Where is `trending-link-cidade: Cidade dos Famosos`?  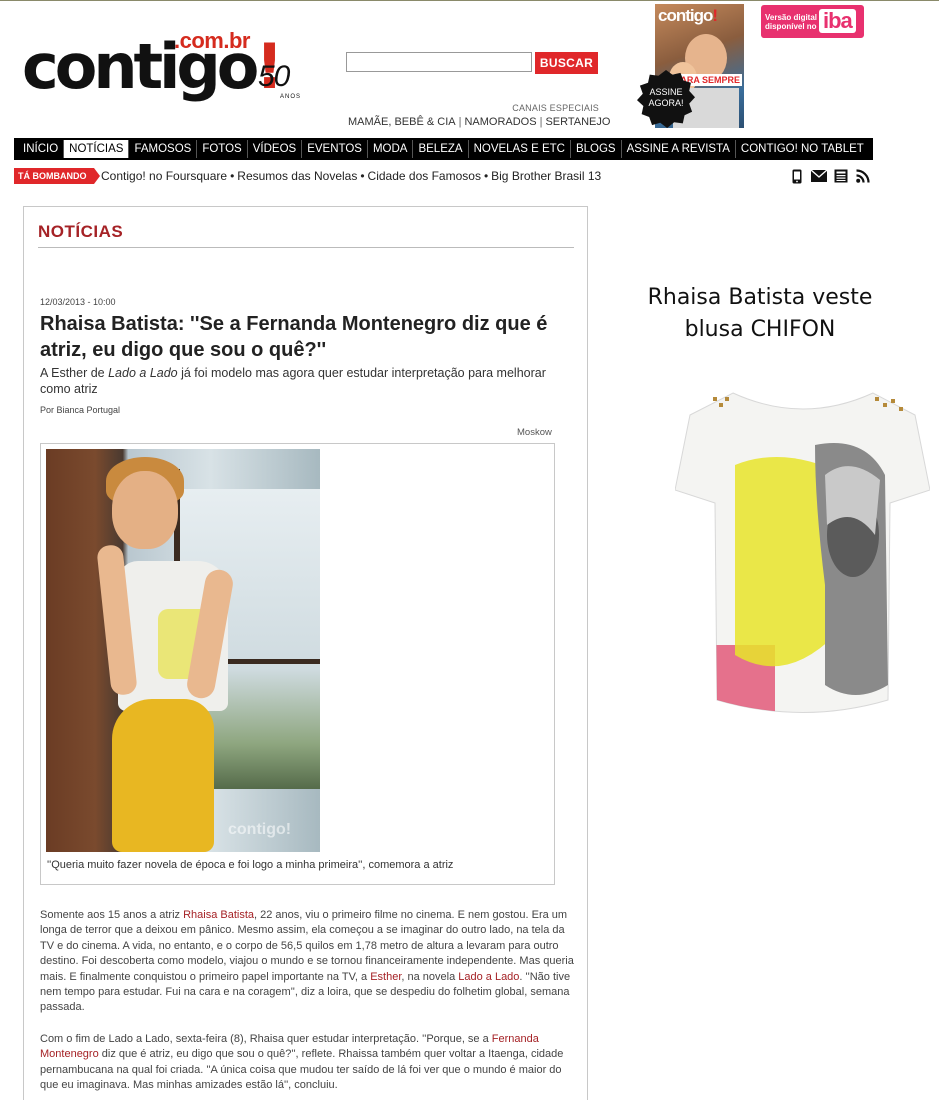 trending-link-cidade: Cidade dos Famosos is located at coordinates (424, 176).